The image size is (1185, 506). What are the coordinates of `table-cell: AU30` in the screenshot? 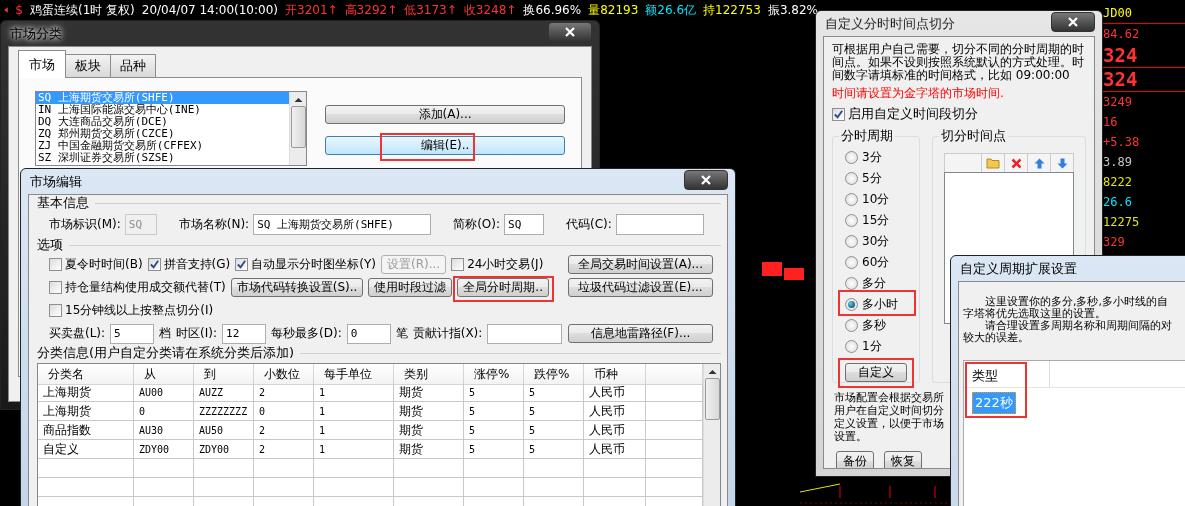 It's located at (164, 430).